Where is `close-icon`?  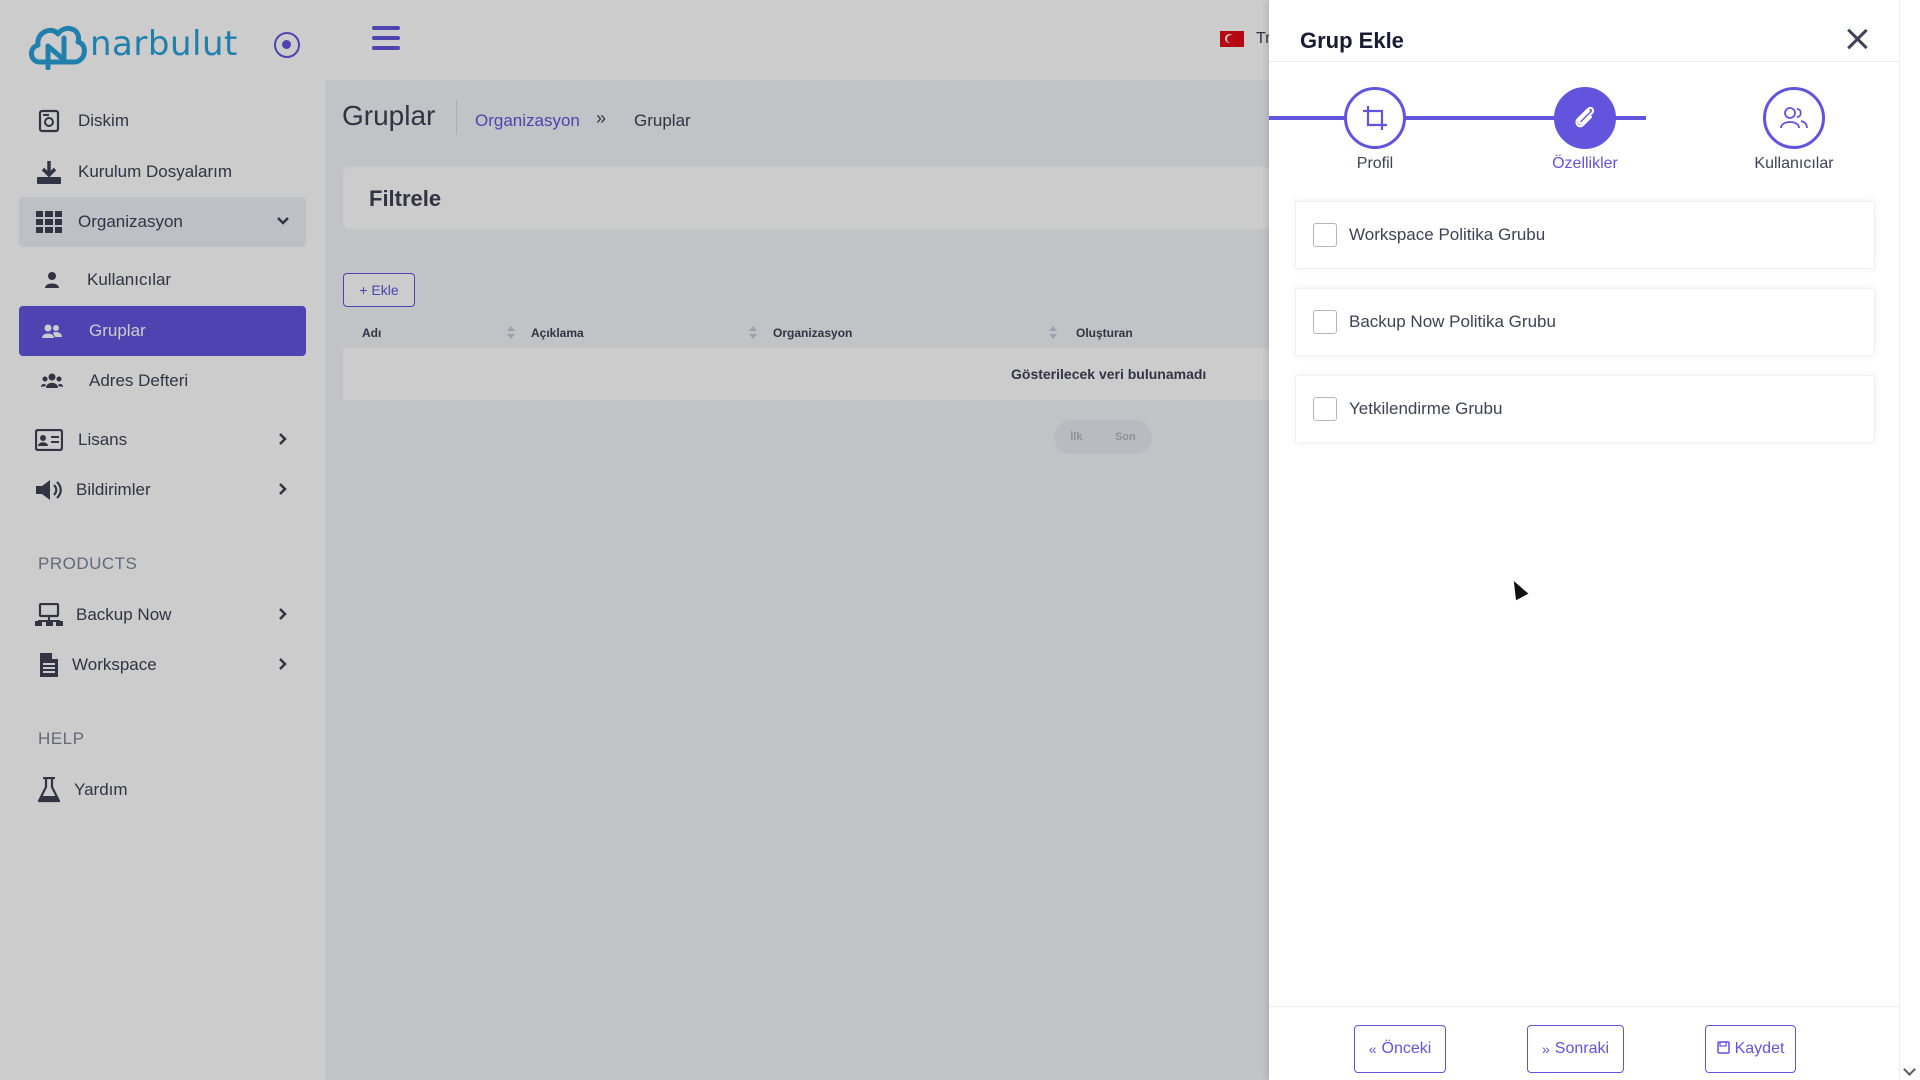 close-icon is located at coordinates (1857, 38).